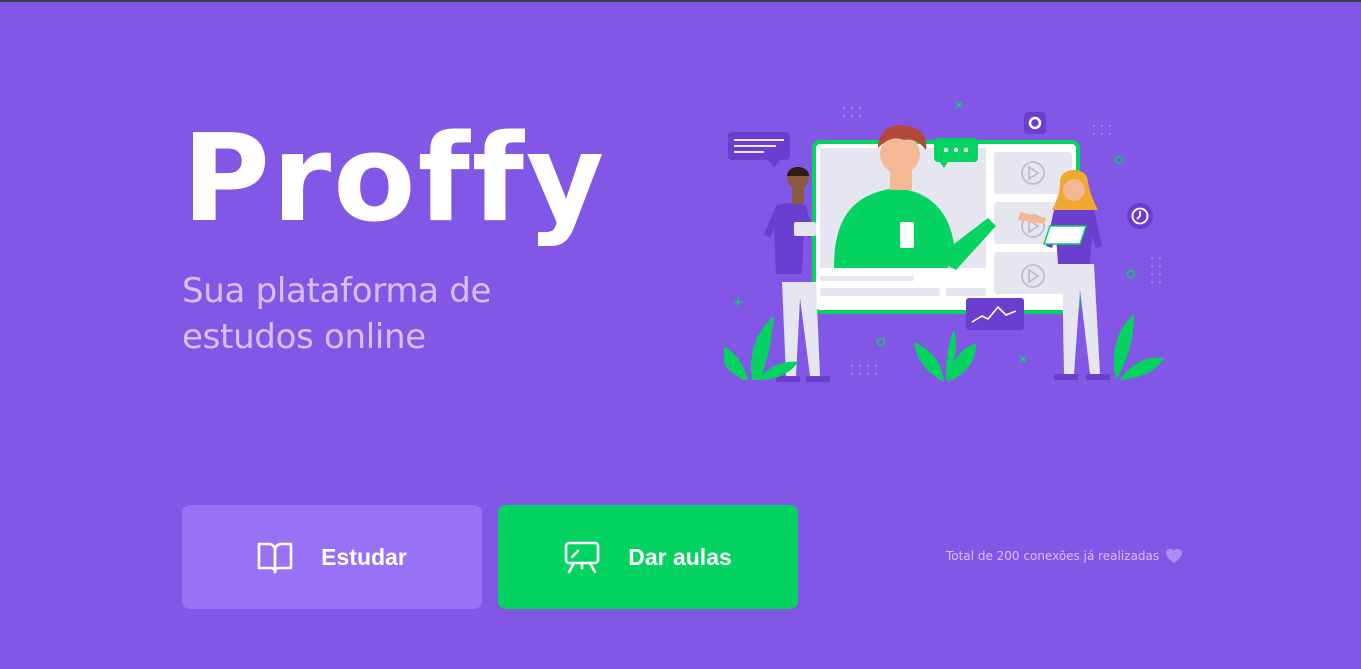 The height and width of the screenshot is (669, 1361). I want to click on total-connections: Total de 200 conexões já realizadas, so click(1064, 556).